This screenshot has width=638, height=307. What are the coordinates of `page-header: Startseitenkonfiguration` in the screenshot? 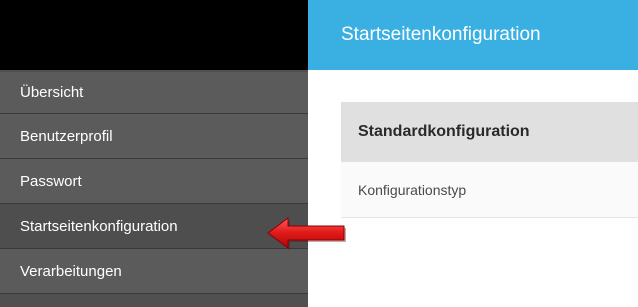 It's located at (473, 35).